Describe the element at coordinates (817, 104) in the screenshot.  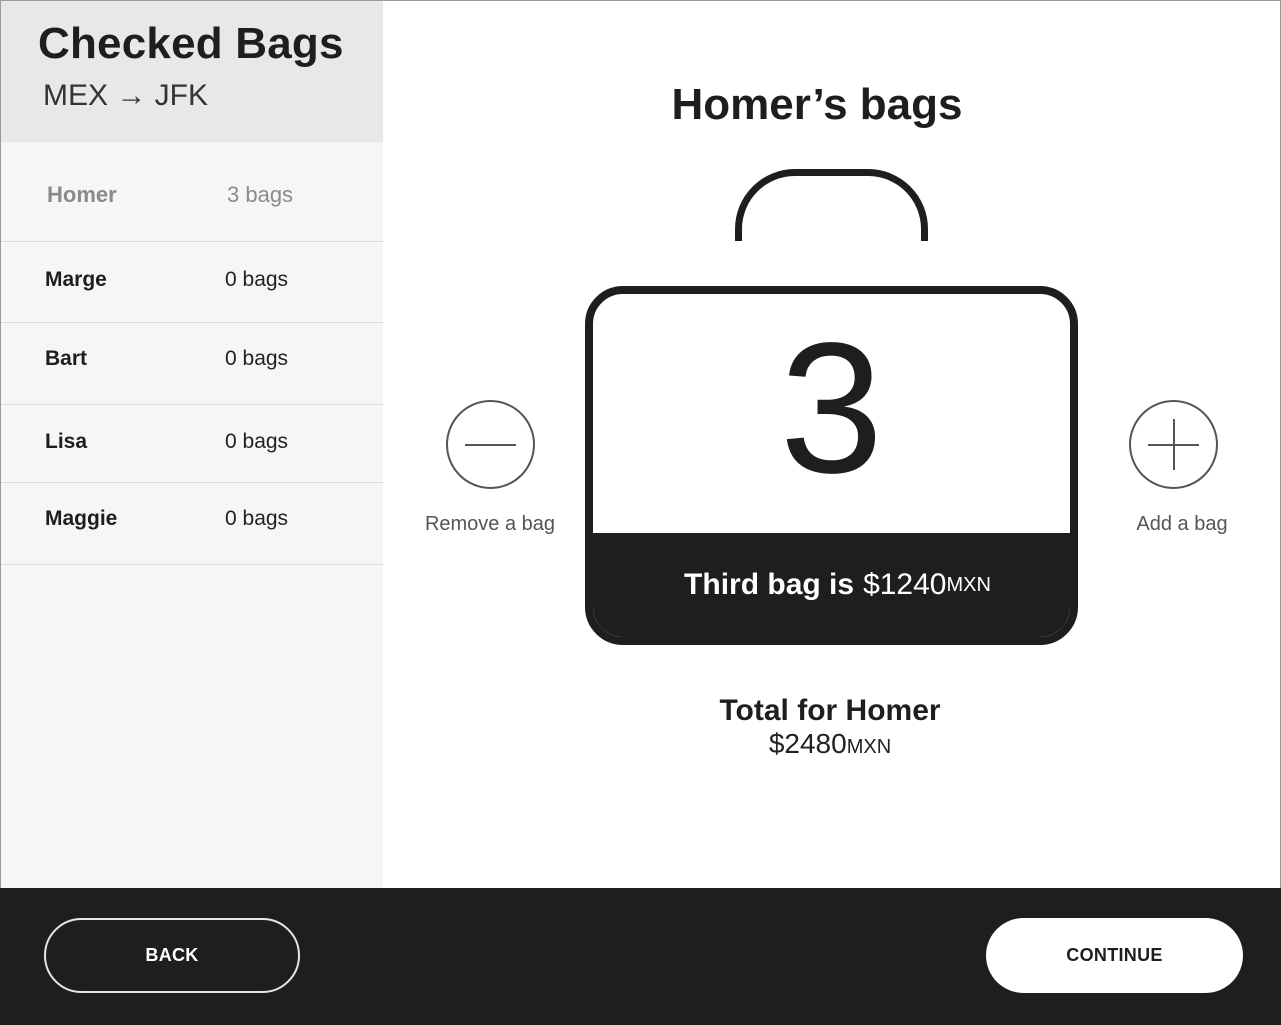
I see `passenger-bags-title: Homer’s bags` at that location.